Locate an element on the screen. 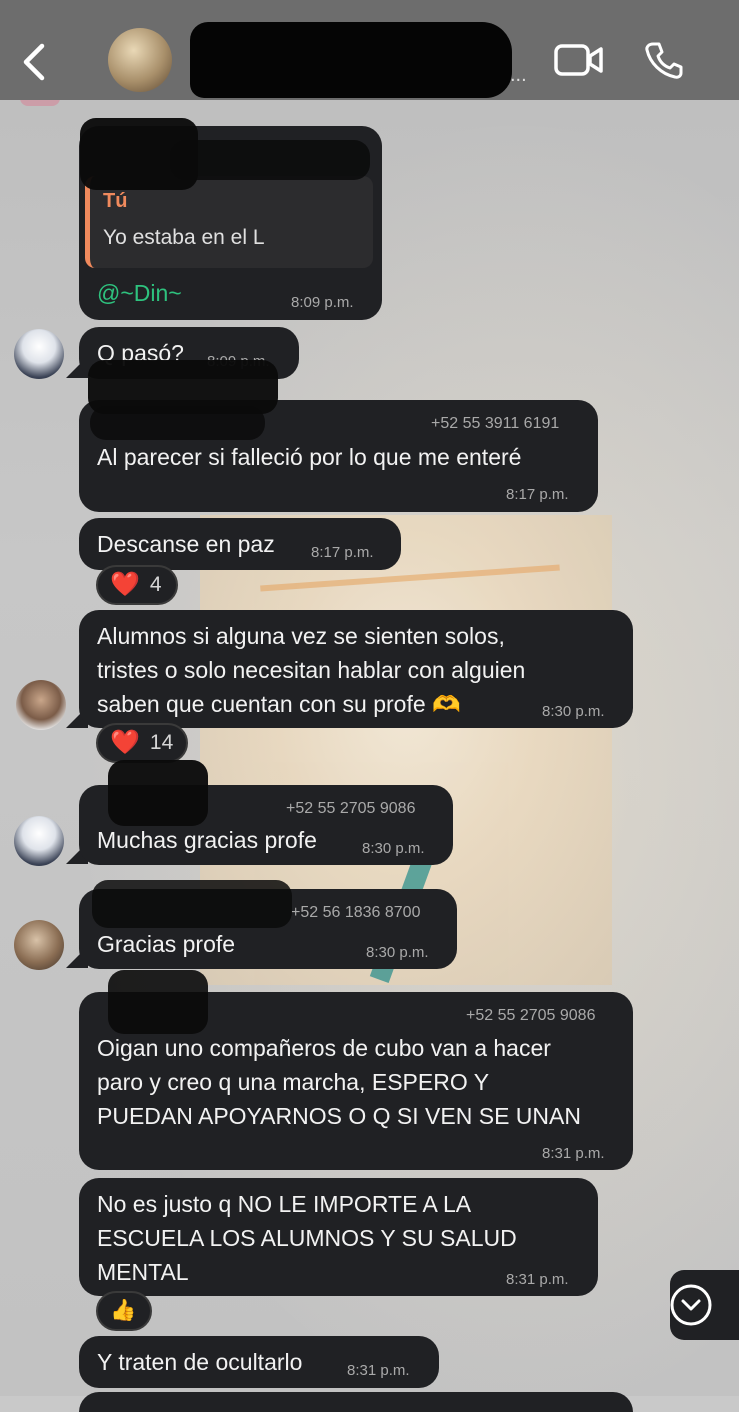 The width and height of the screenshot is (739, 1412). video-call-button is located at coordinates (579, 60).